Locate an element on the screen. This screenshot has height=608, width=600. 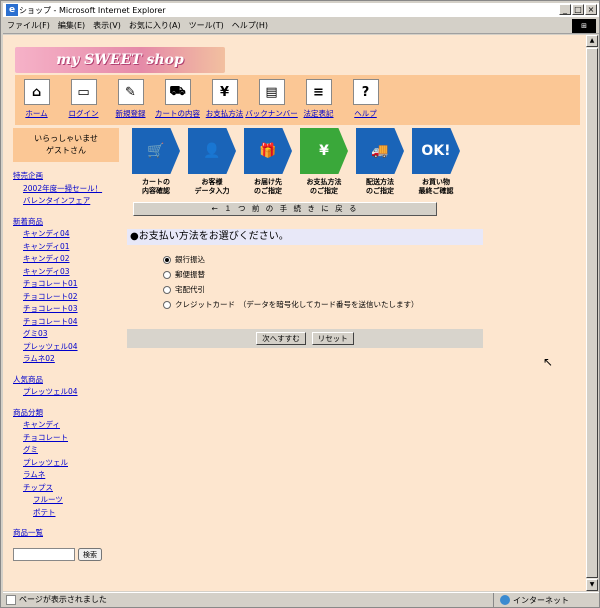
greeting-line2: ゲストさん is located at coordinates (66, 150).